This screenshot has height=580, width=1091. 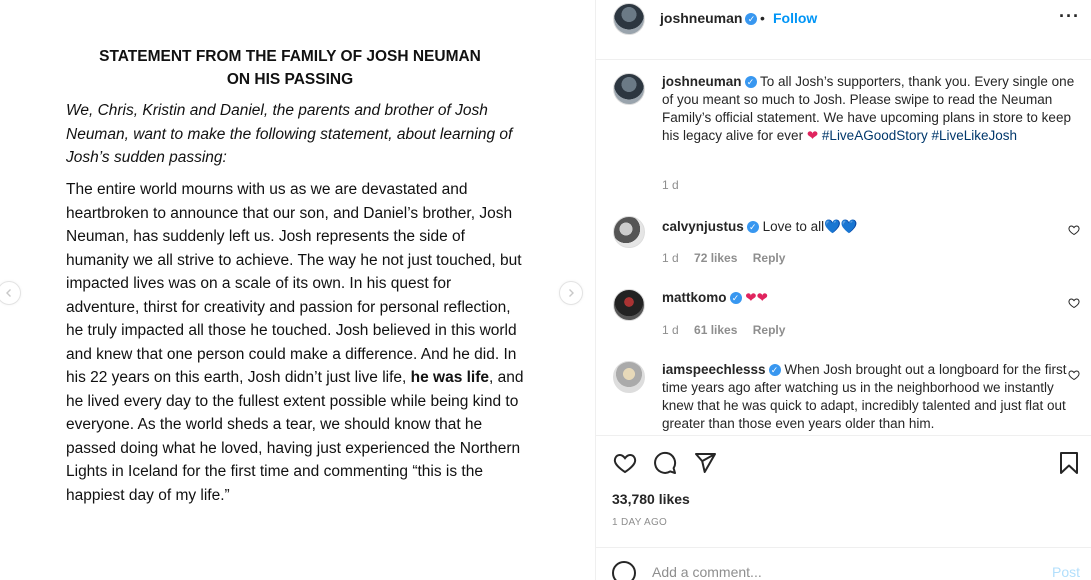 What do you see at coordinates (701, 18) in the screenshot?
I see `header-username-text: joshneuman` at bounding box center [701, 18].